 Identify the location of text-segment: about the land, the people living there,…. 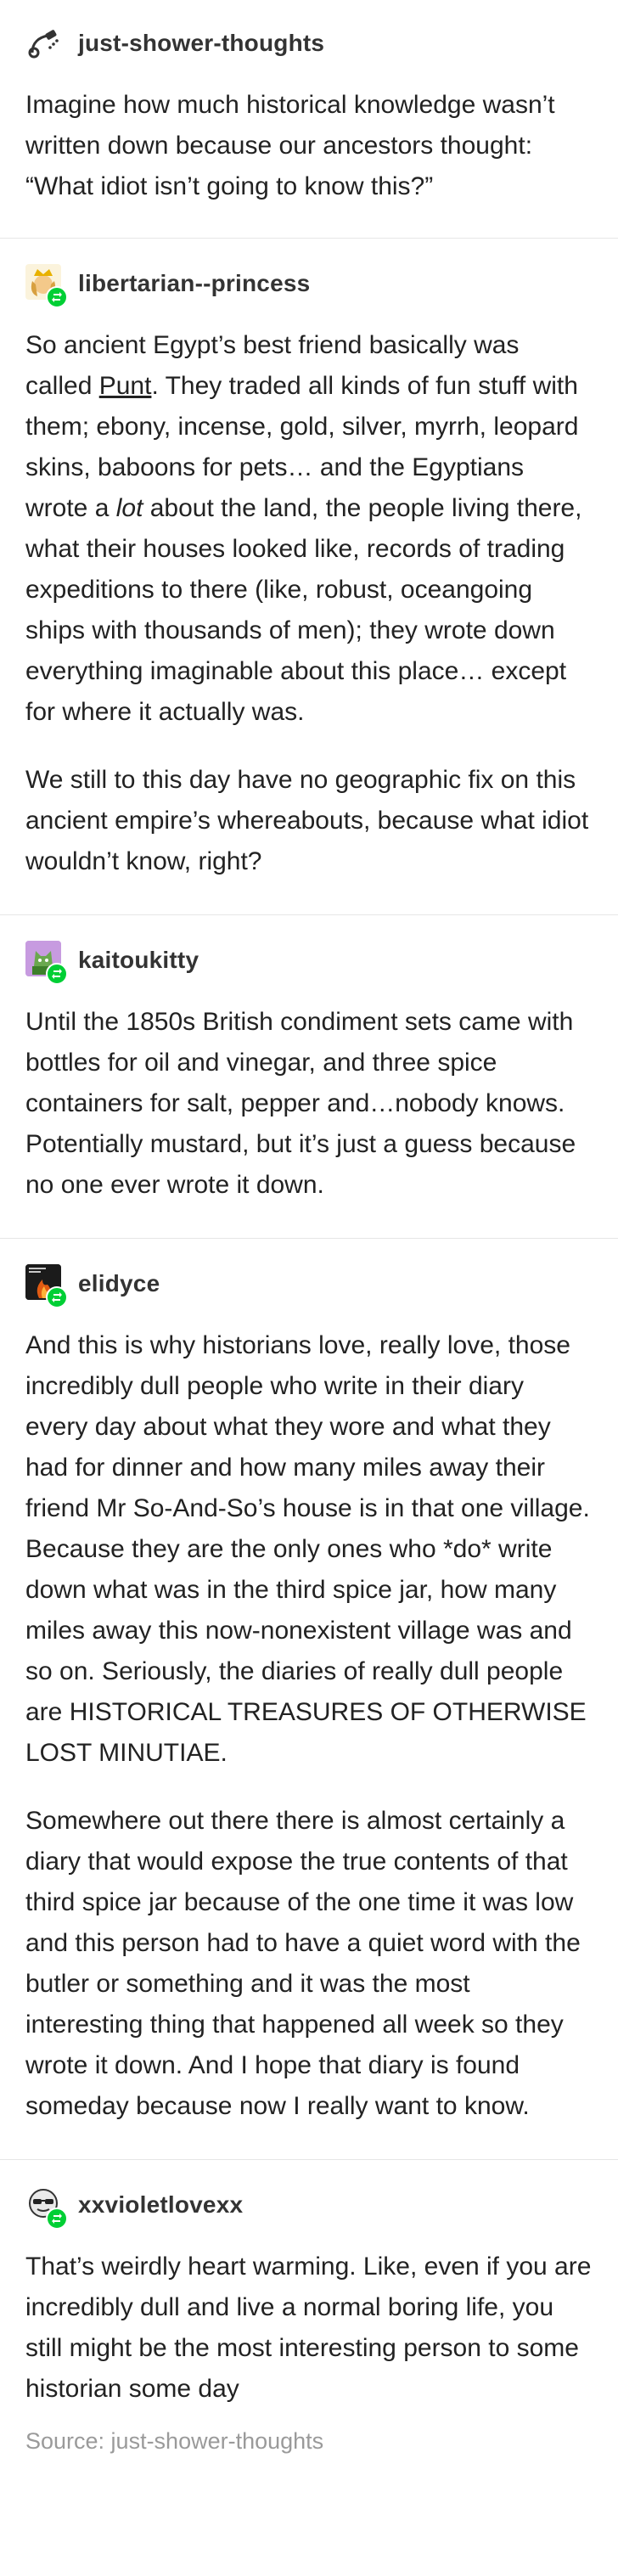
(303, 610).